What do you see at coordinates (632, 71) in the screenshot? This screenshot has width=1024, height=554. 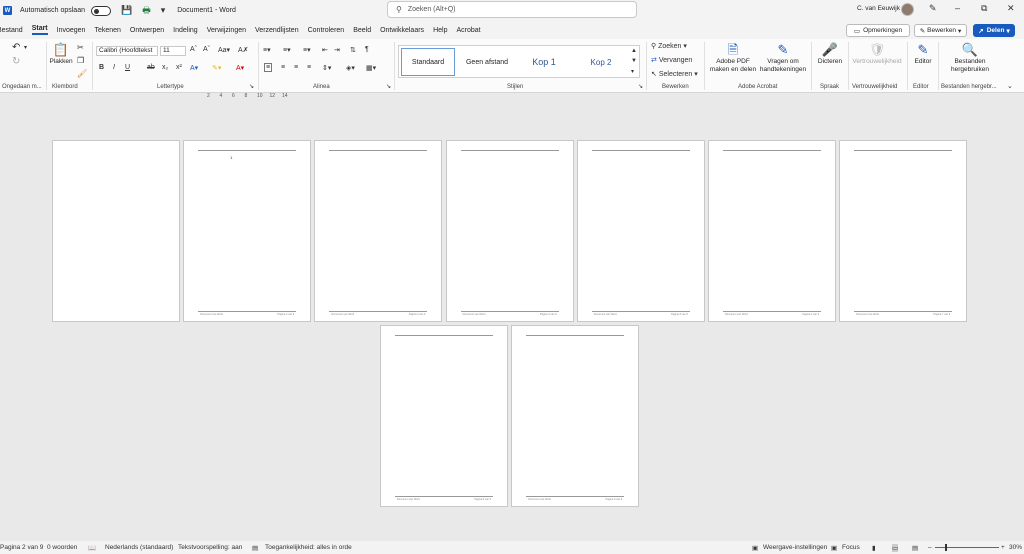 I see `more-styles-icon: ▾` at bounding box center [632, 71].